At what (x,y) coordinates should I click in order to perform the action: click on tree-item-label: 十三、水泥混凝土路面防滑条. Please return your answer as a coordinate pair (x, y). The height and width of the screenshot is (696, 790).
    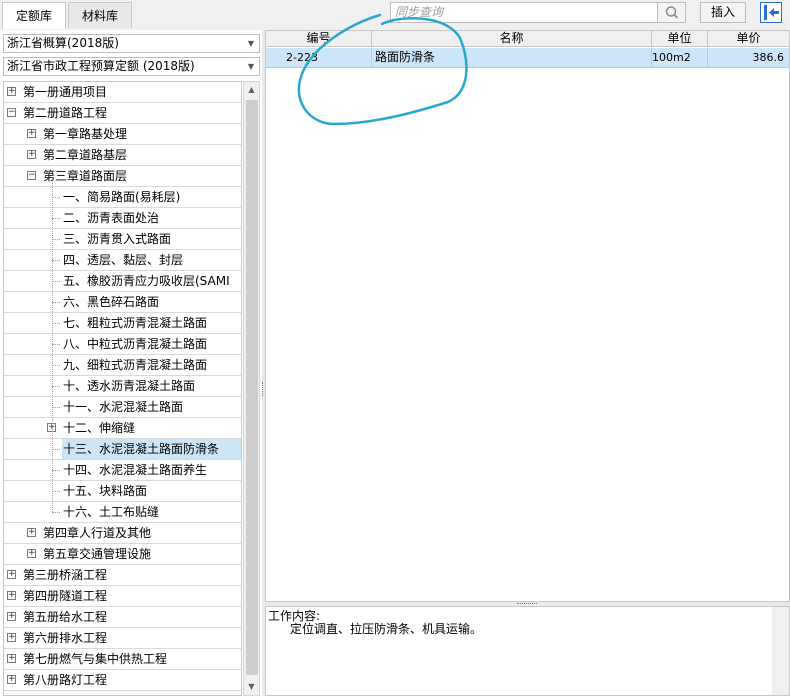
    Looking at the image, I should click on (151, 449).